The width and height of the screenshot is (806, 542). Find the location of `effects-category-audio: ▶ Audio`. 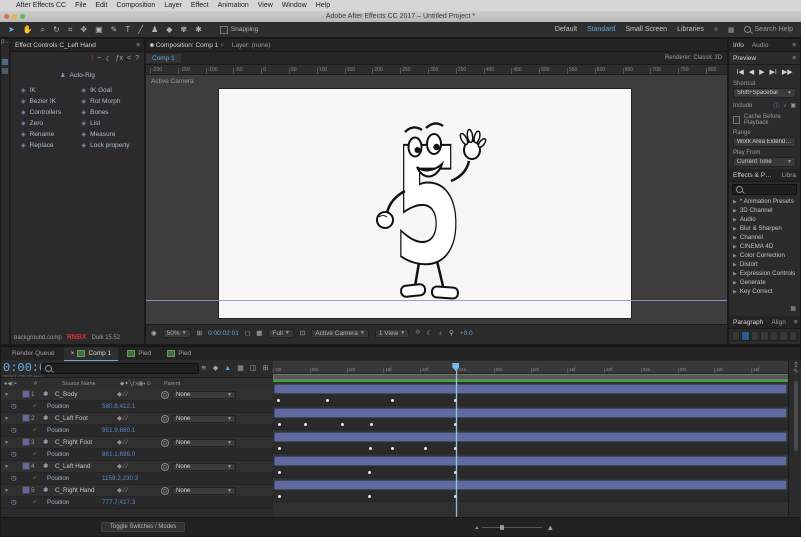

effects-category-audio: ▶ Audio is located at coordinates (764, 219).